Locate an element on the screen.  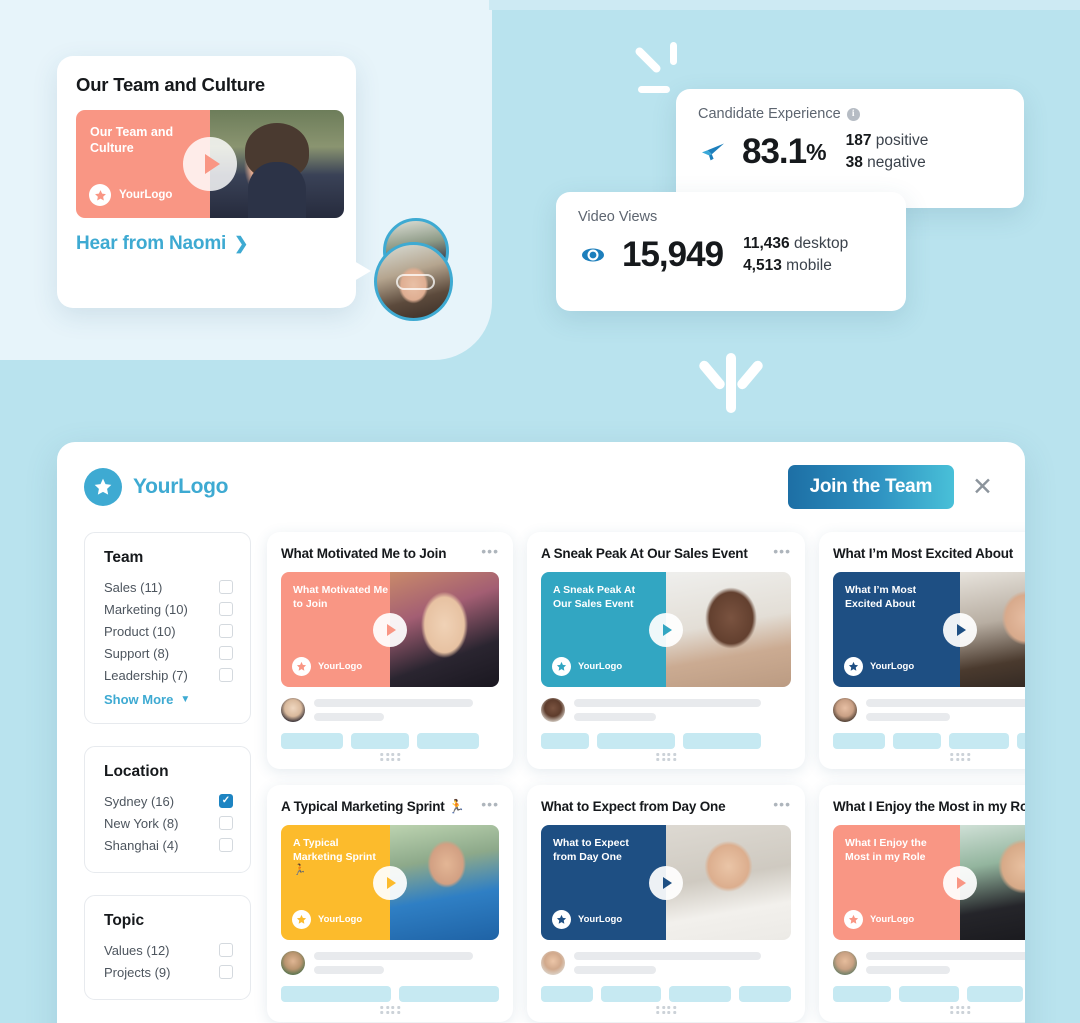
filter-option-sydney: Sydney (16) is located at coordinates (168, 801).